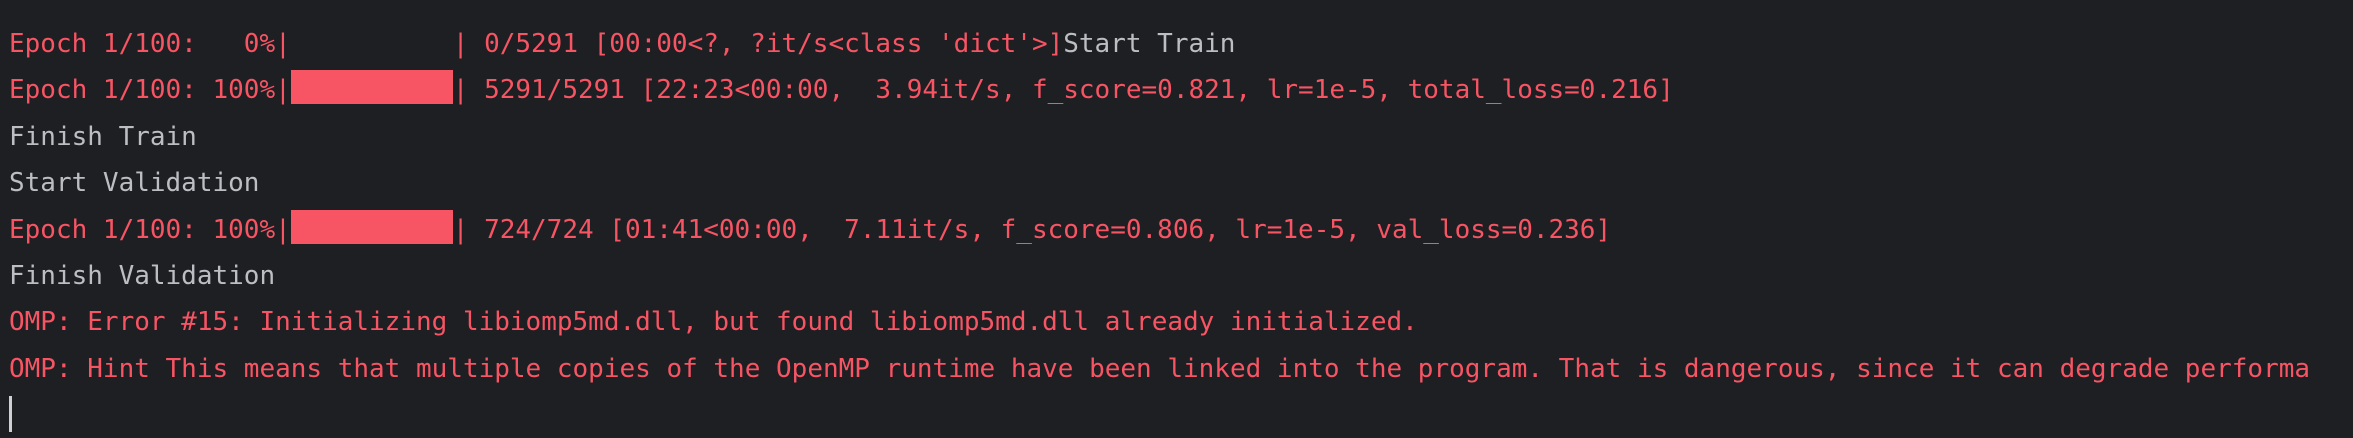 Image resolution: width=2353 pixels, height=438 pixels. I want to click on validation-progress-fill, so click(371, 227).